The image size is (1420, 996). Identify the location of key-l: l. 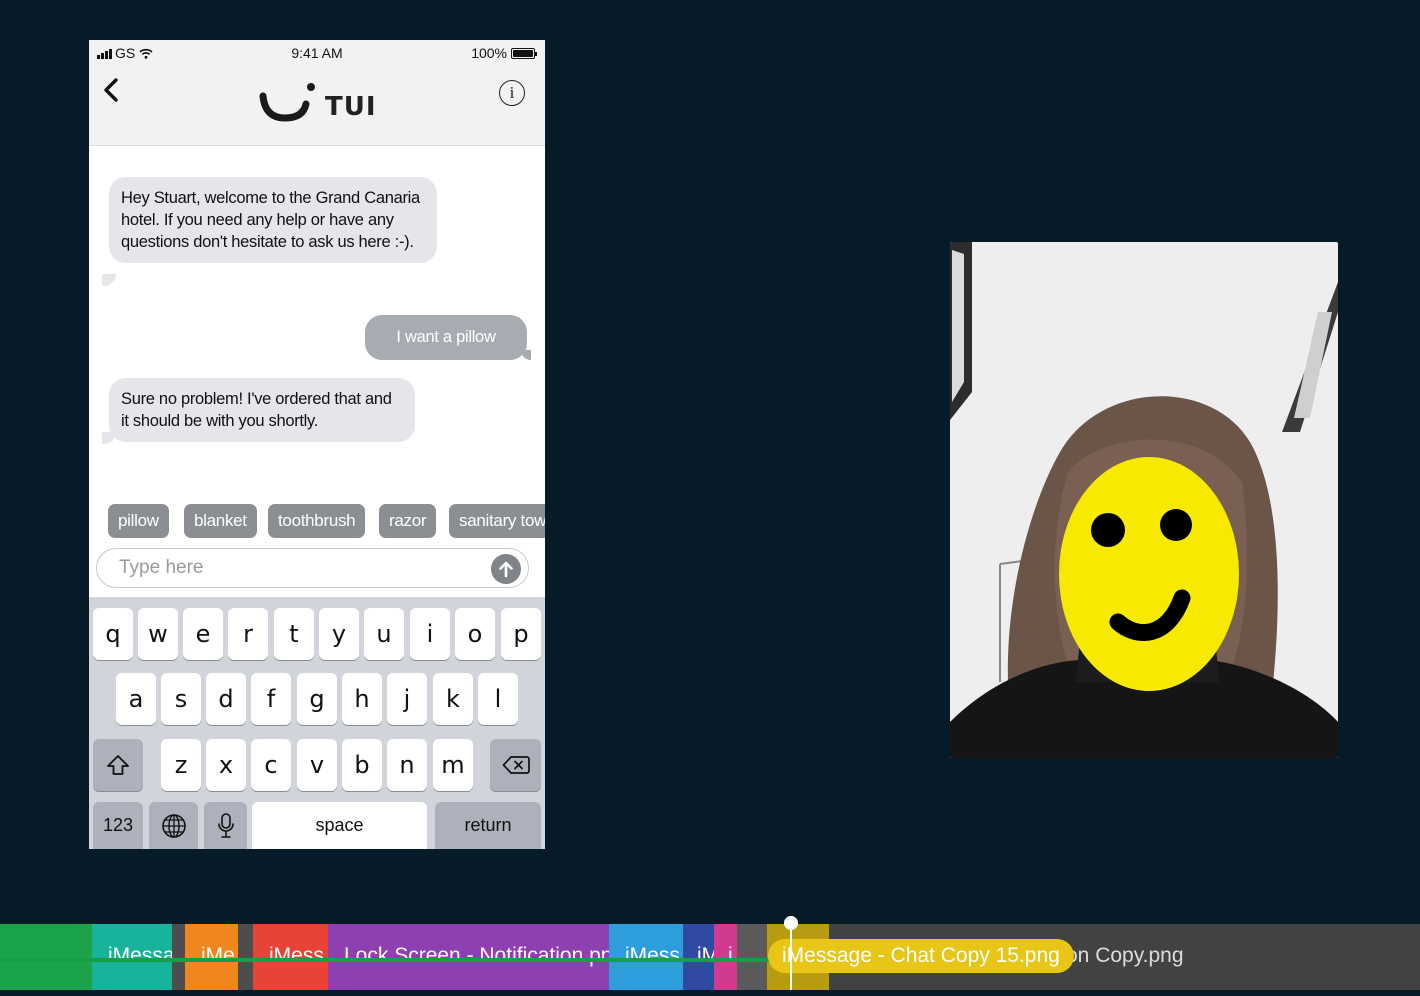
(498, 699).